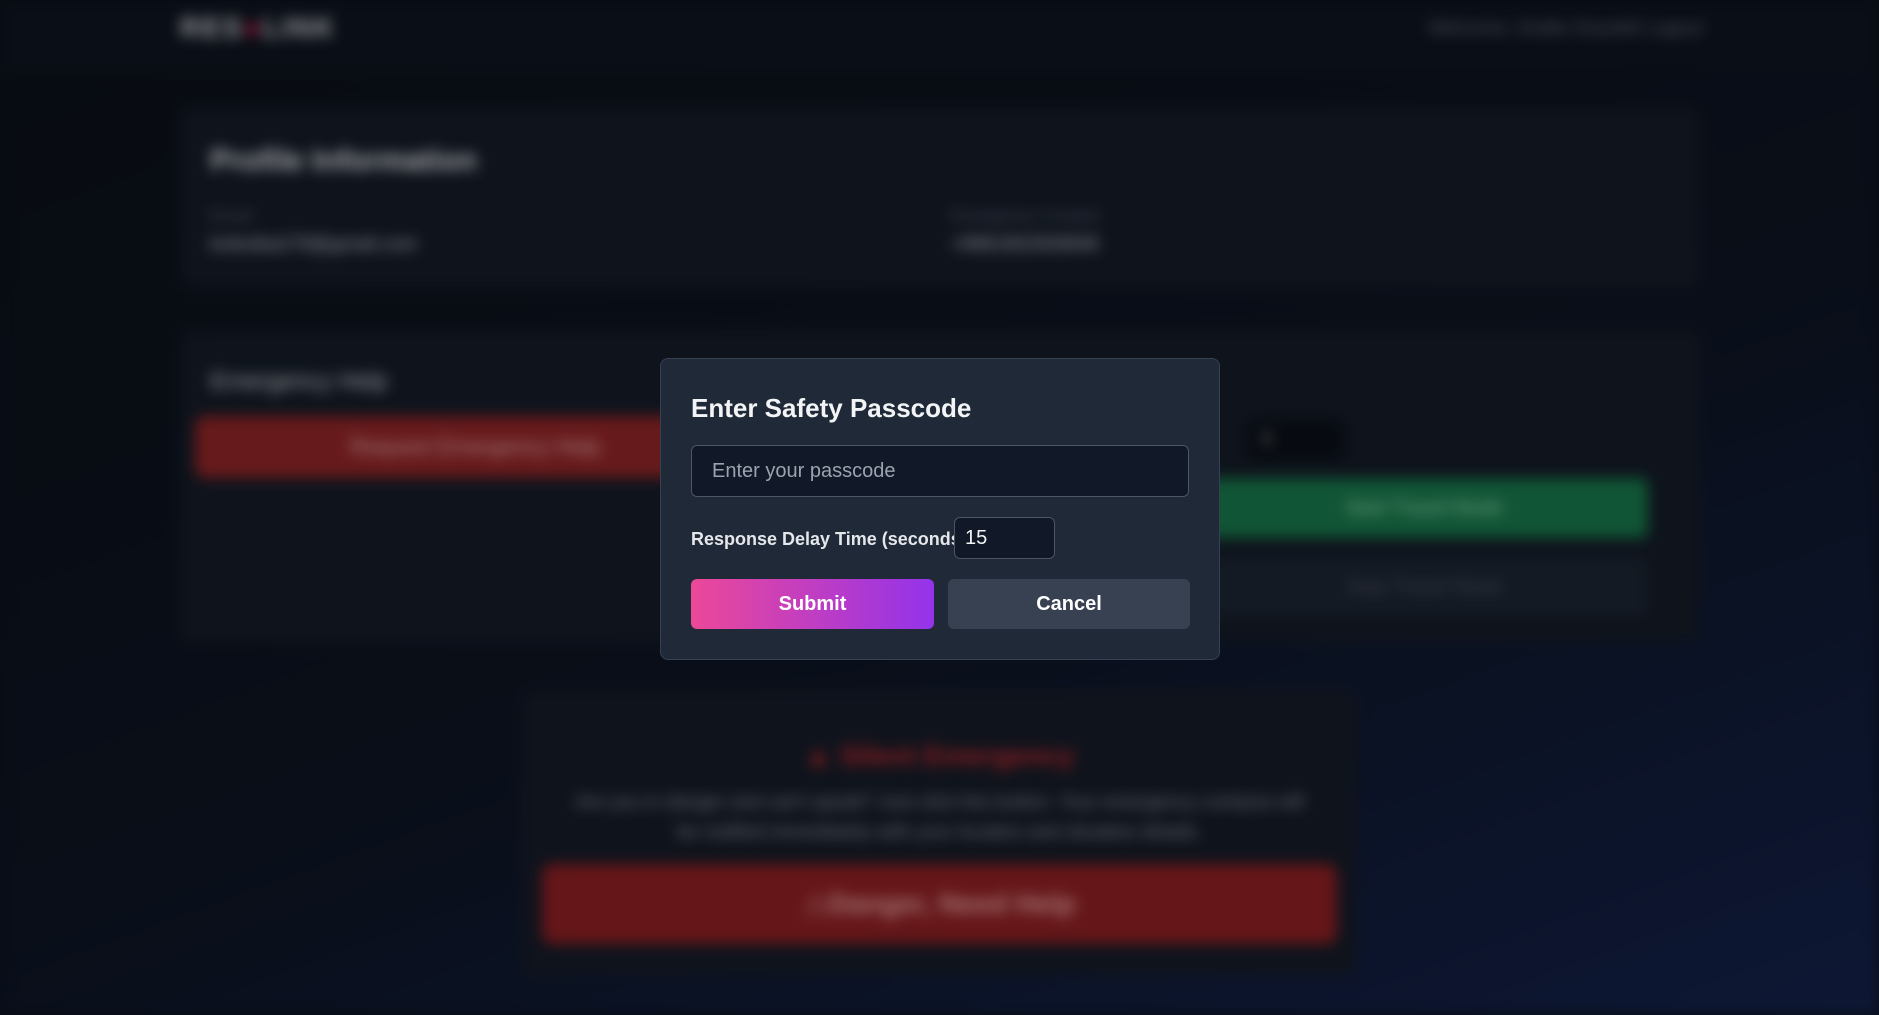 The image size is (1879, 1015). Describe the element at coordinates (1069, 604) in the screenshot. I see `cancel-button: Cancel` at that location.